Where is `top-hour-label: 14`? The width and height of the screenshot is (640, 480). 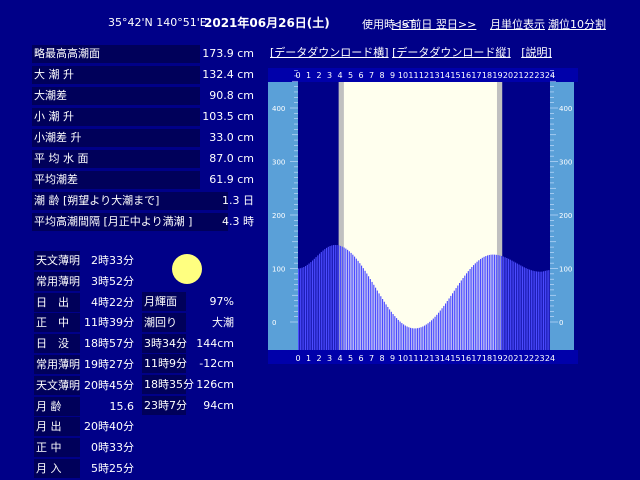
top-hour-label: 14 is located at coordinates (445, 75).